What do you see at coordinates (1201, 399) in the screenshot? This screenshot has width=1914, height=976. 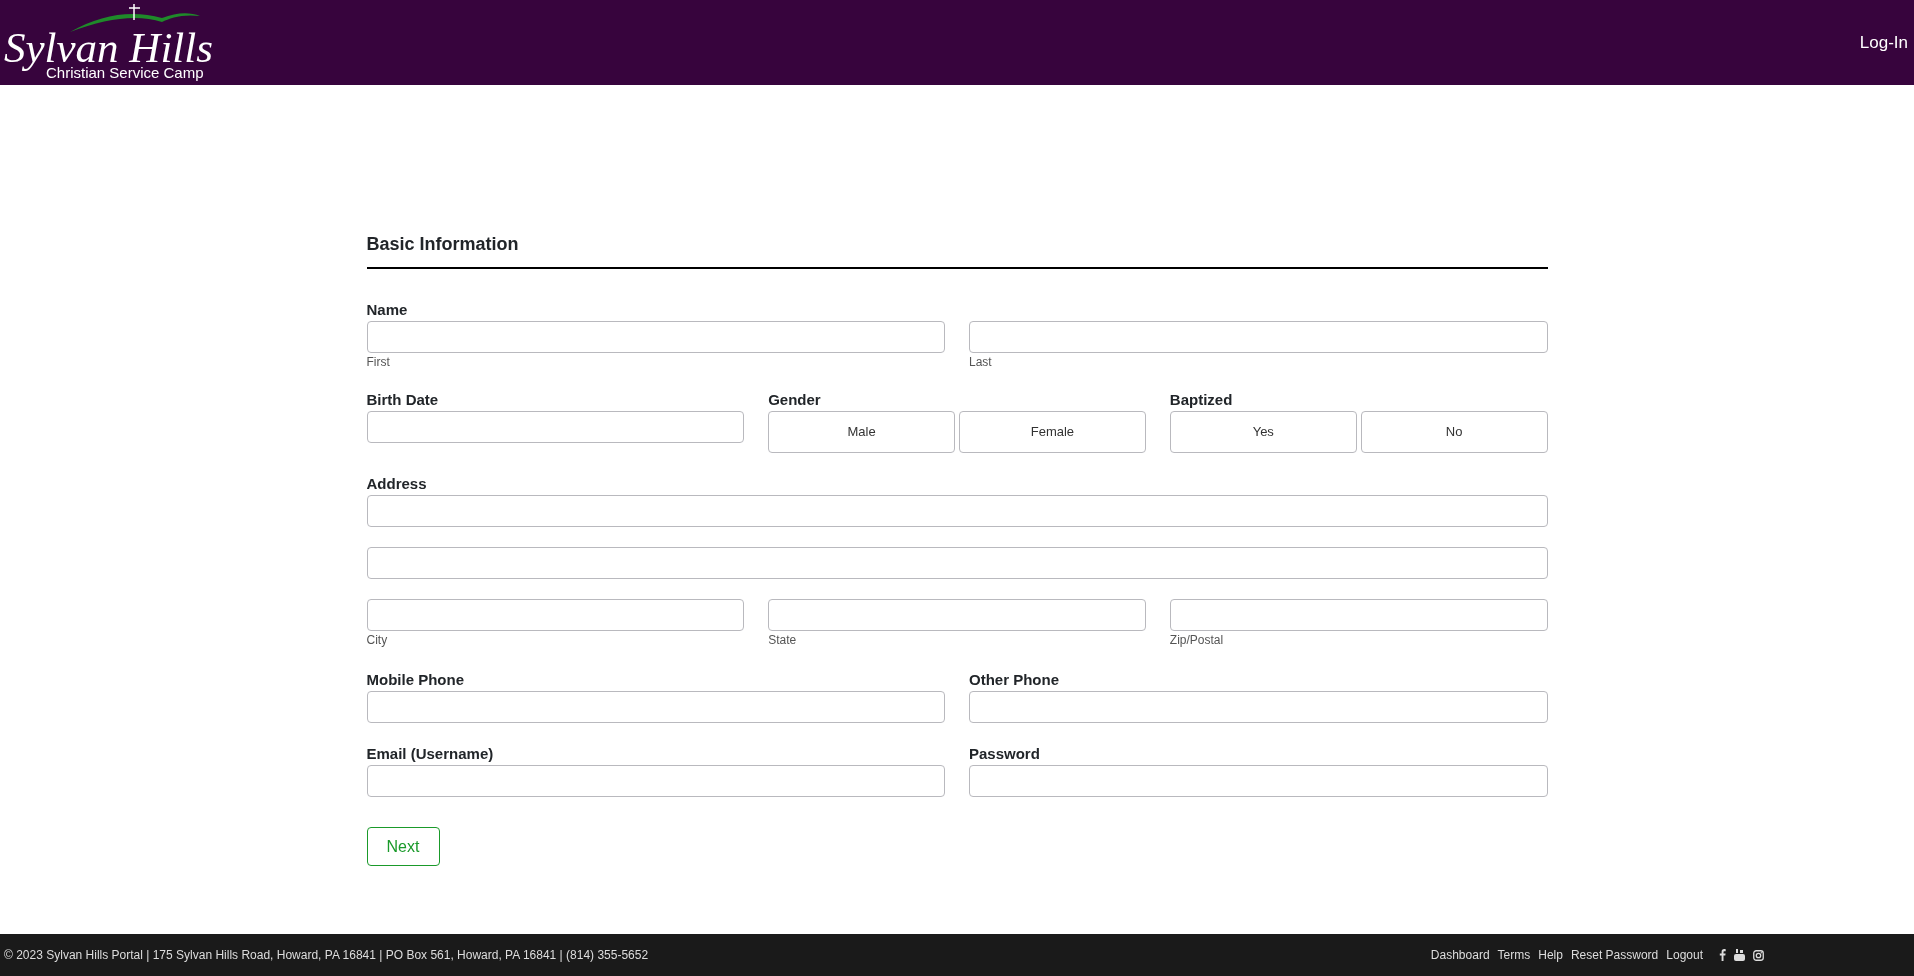 I see `field-label: Baptized` at bounding box center [1201, 399].